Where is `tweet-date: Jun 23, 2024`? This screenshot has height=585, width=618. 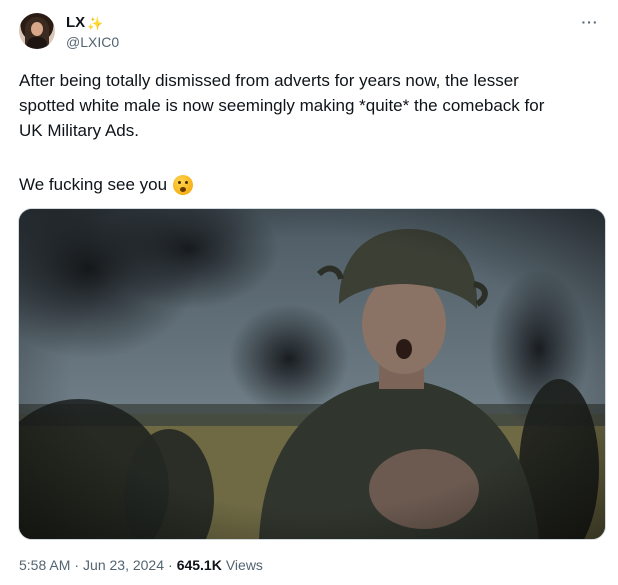
tweet-date: Jun 23, 2024 is located at coordinates (123, 565).